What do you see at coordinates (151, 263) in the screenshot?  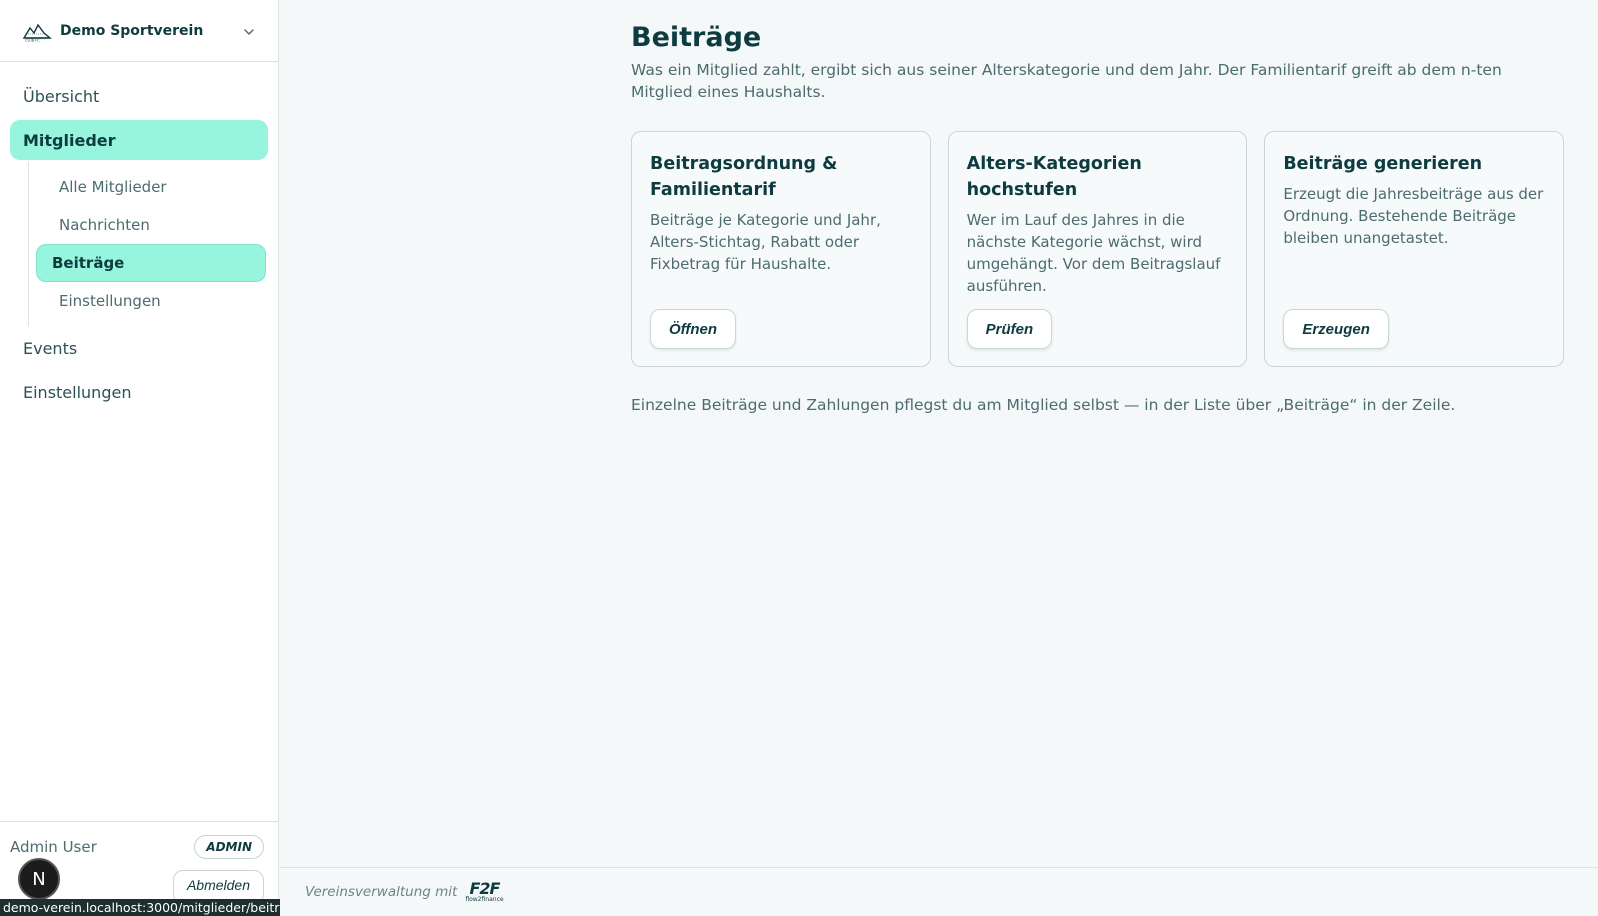 I see `subnav-item-fees: Beiträge` at bounding box center [151, 263].